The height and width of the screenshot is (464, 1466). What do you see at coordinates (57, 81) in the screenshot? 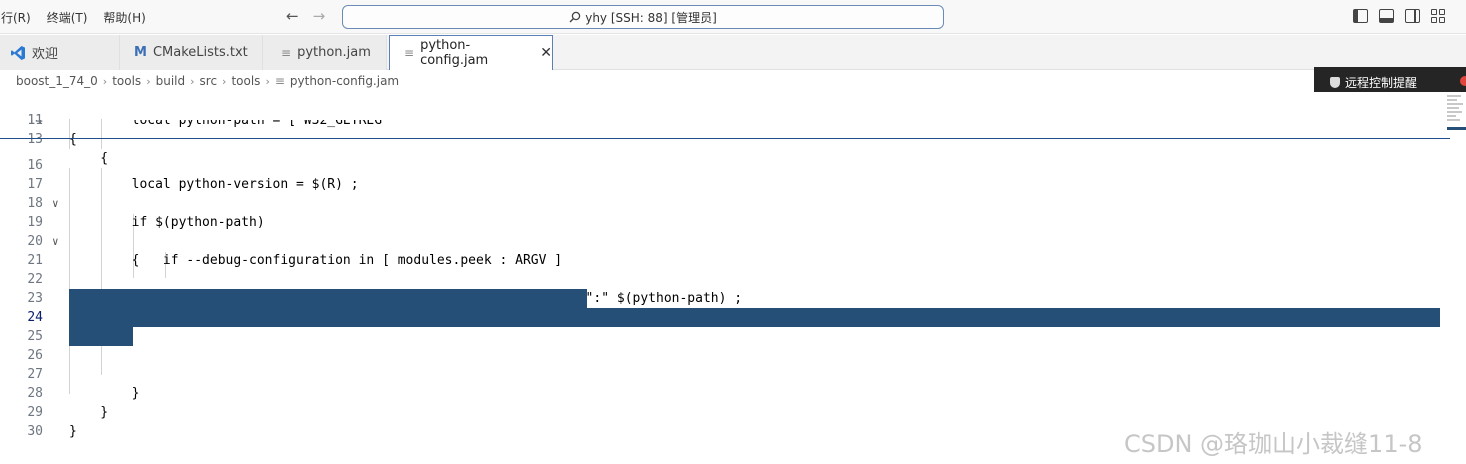
I see `breadcrumb-item: boost_1_74_0` at bounding box center [57, 81].